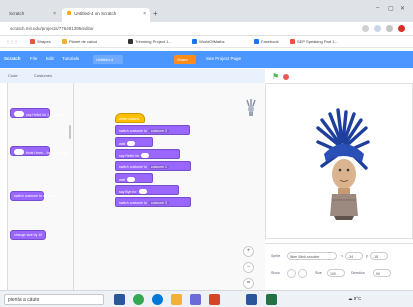  I want to click on powerpoint-icon, so click(214, 299).